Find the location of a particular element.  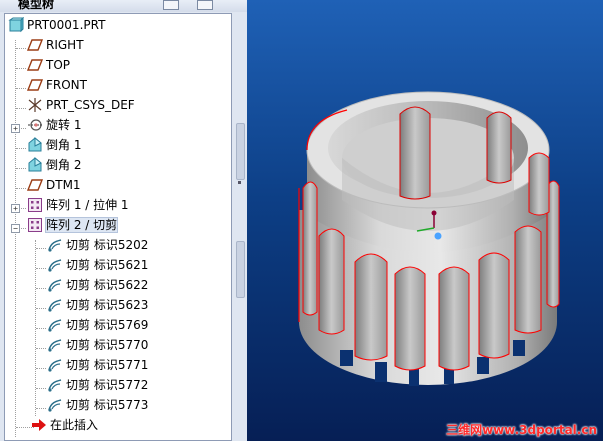

collapse-pattern2-toggle: − is located at coordinates (15, 228).